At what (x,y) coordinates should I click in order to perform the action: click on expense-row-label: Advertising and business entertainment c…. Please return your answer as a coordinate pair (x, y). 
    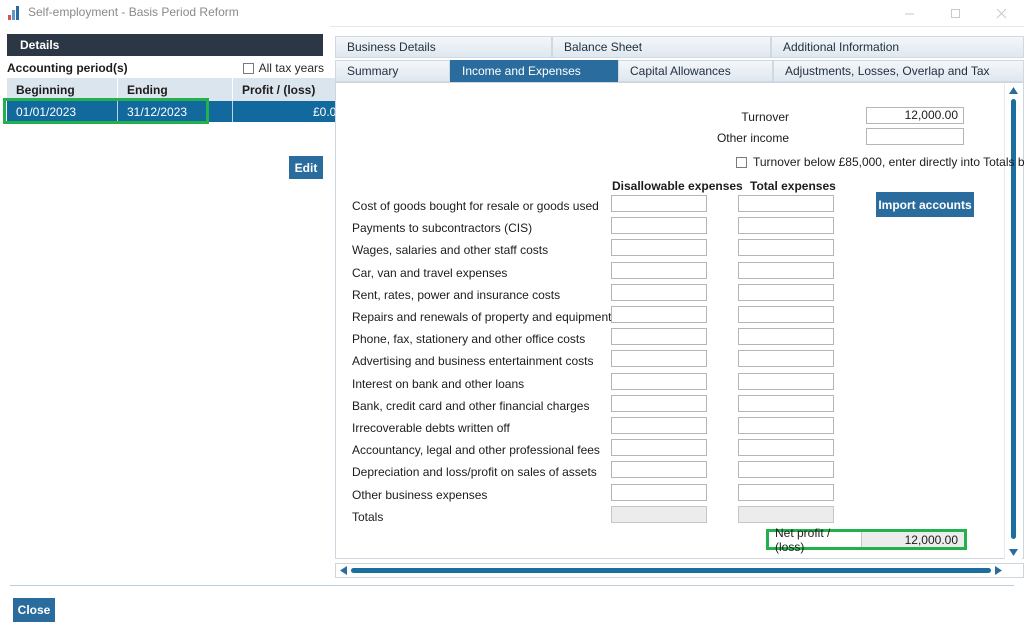
    Looking at the image, I should click on (473, 361).